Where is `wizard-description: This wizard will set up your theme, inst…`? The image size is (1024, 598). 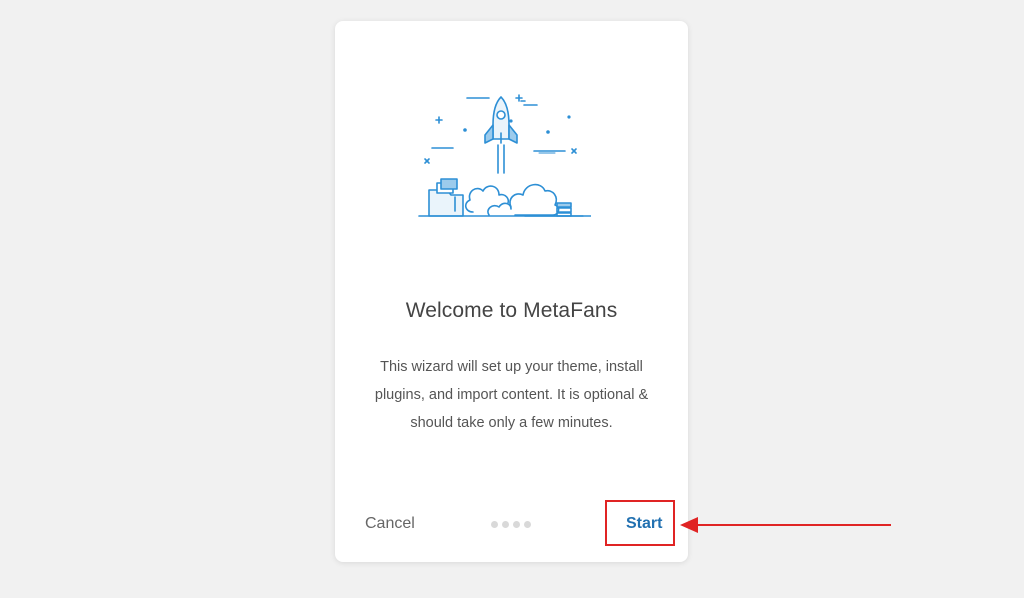 wizard-description: This wizard will set up your theme, inst… is located at coordinates (511, 395).